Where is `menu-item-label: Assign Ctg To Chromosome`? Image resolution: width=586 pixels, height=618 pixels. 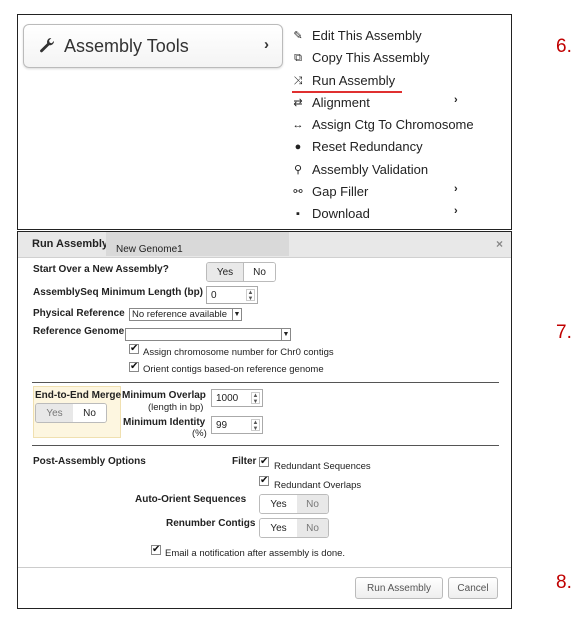
menu-item-label: Assign Ctg To Chromosome is located at coordinates (393, 125).